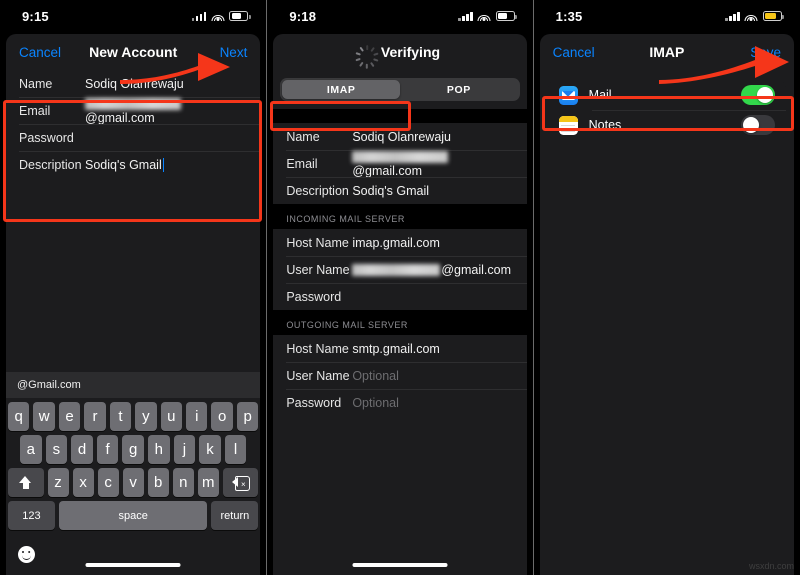 Image resolution: width=800 pixels, height=575 pixels. I want to click on key-k: k, so click(210, 449).